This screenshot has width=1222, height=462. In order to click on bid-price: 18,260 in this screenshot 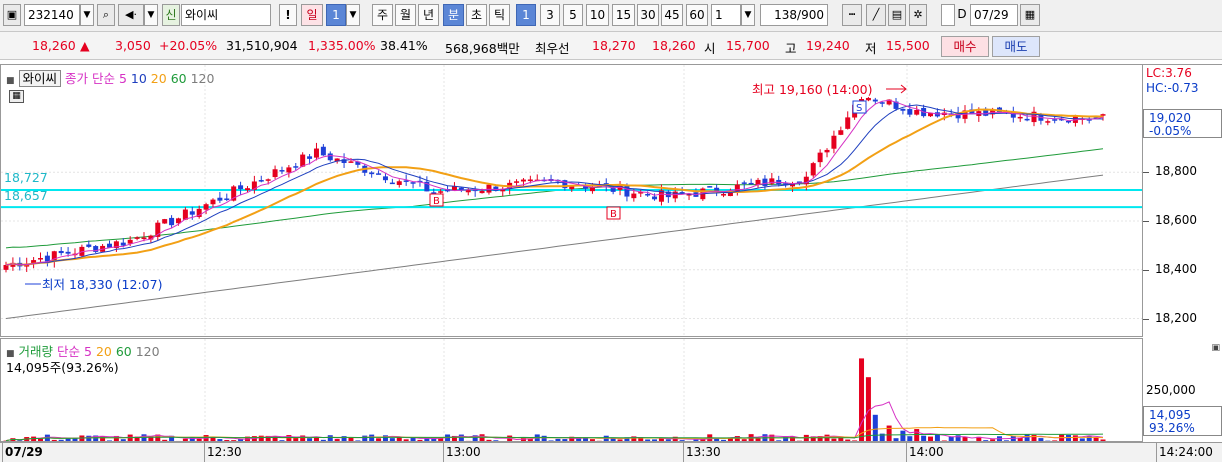, I will do `click(674, 45)`.